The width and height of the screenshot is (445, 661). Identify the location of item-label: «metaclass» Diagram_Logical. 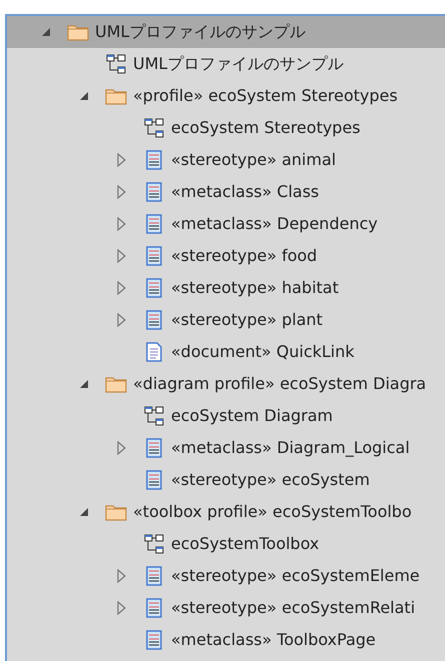
(290, 448).